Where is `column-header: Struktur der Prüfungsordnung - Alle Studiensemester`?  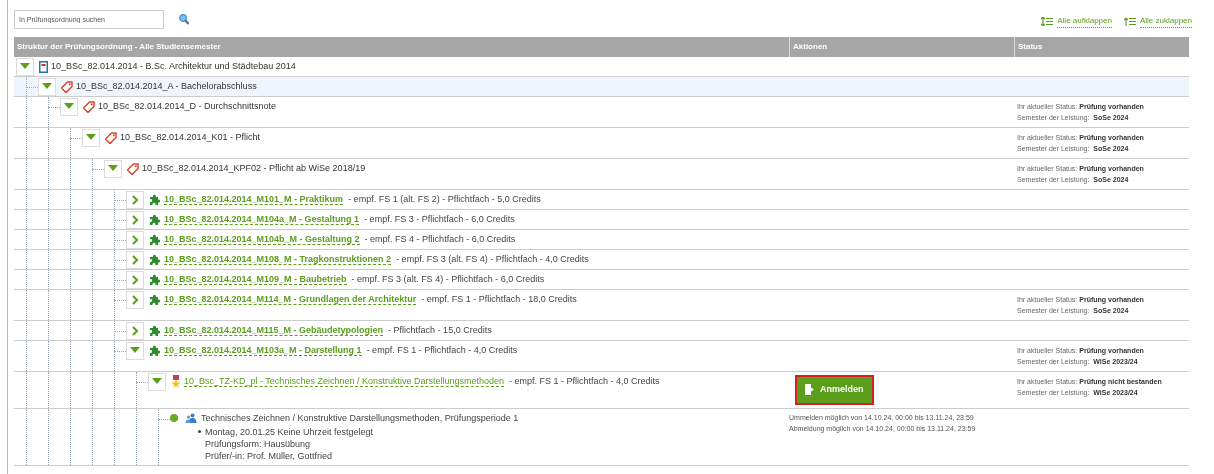 column-header: Struktur der Prüfungsordnung - Alle Studiensemester is located at coordinates (119, 47).